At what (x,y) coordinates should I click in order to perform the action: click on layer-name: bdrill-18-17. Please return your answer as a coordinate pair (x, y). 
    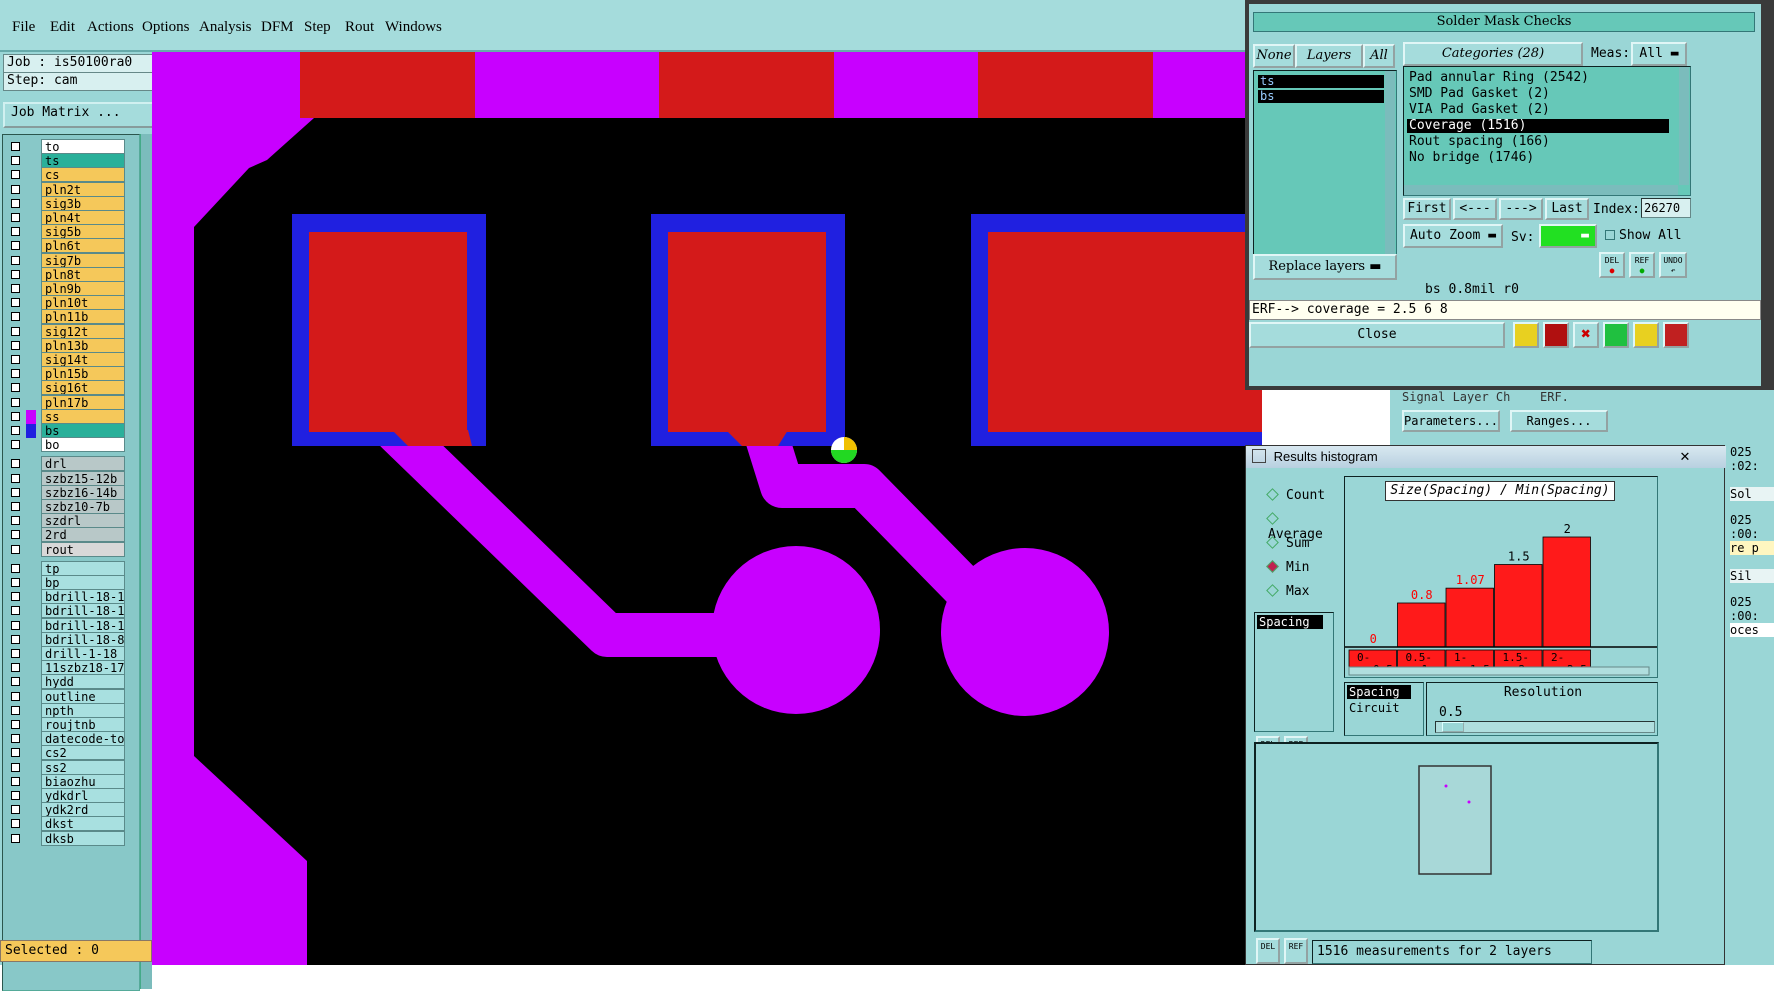
    Looking at the image, I should click on (83, 625).